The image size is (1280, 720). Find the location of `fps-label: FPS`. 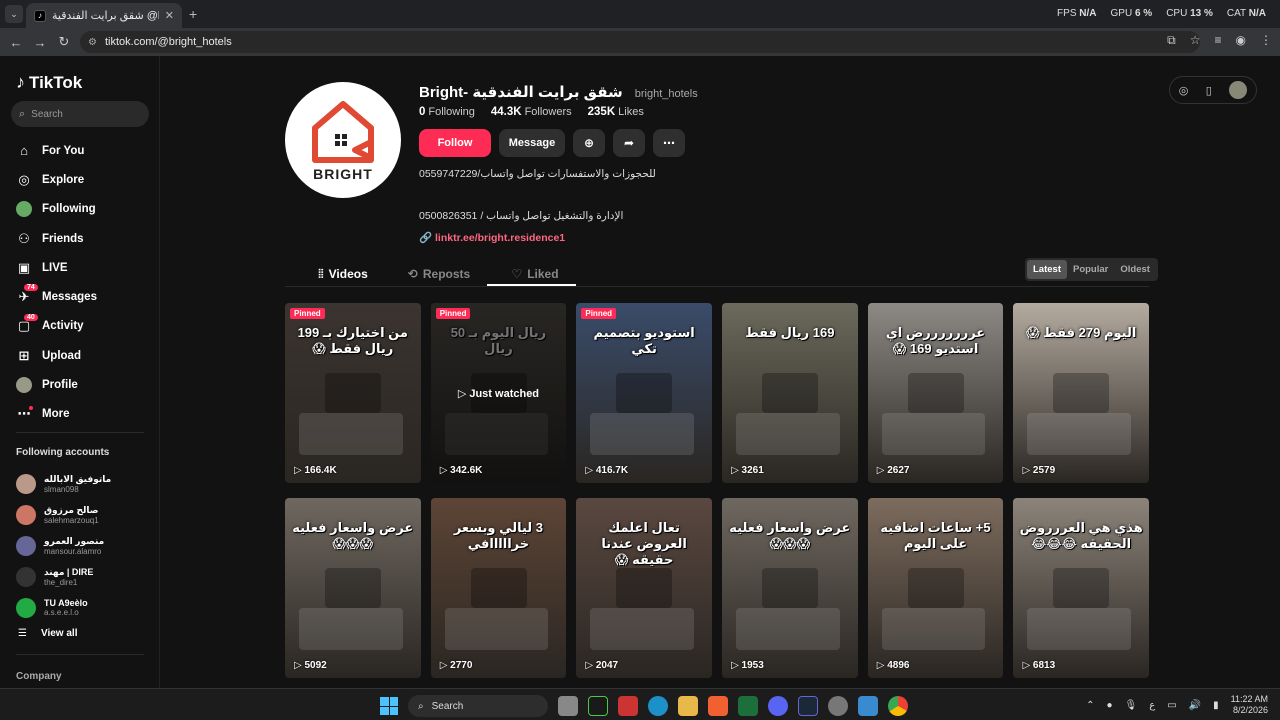

fps-label: FPS is located at coordinates (1067, 13).